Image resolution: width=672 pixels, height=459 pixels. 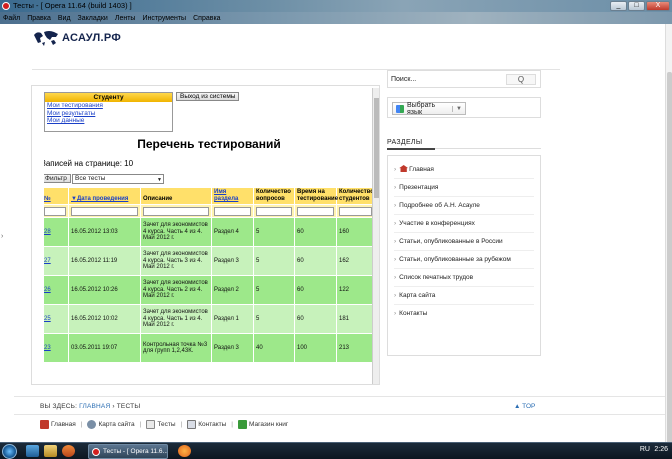 I want to click on page-scrollbar-thumb, so click(x=669, y=265).